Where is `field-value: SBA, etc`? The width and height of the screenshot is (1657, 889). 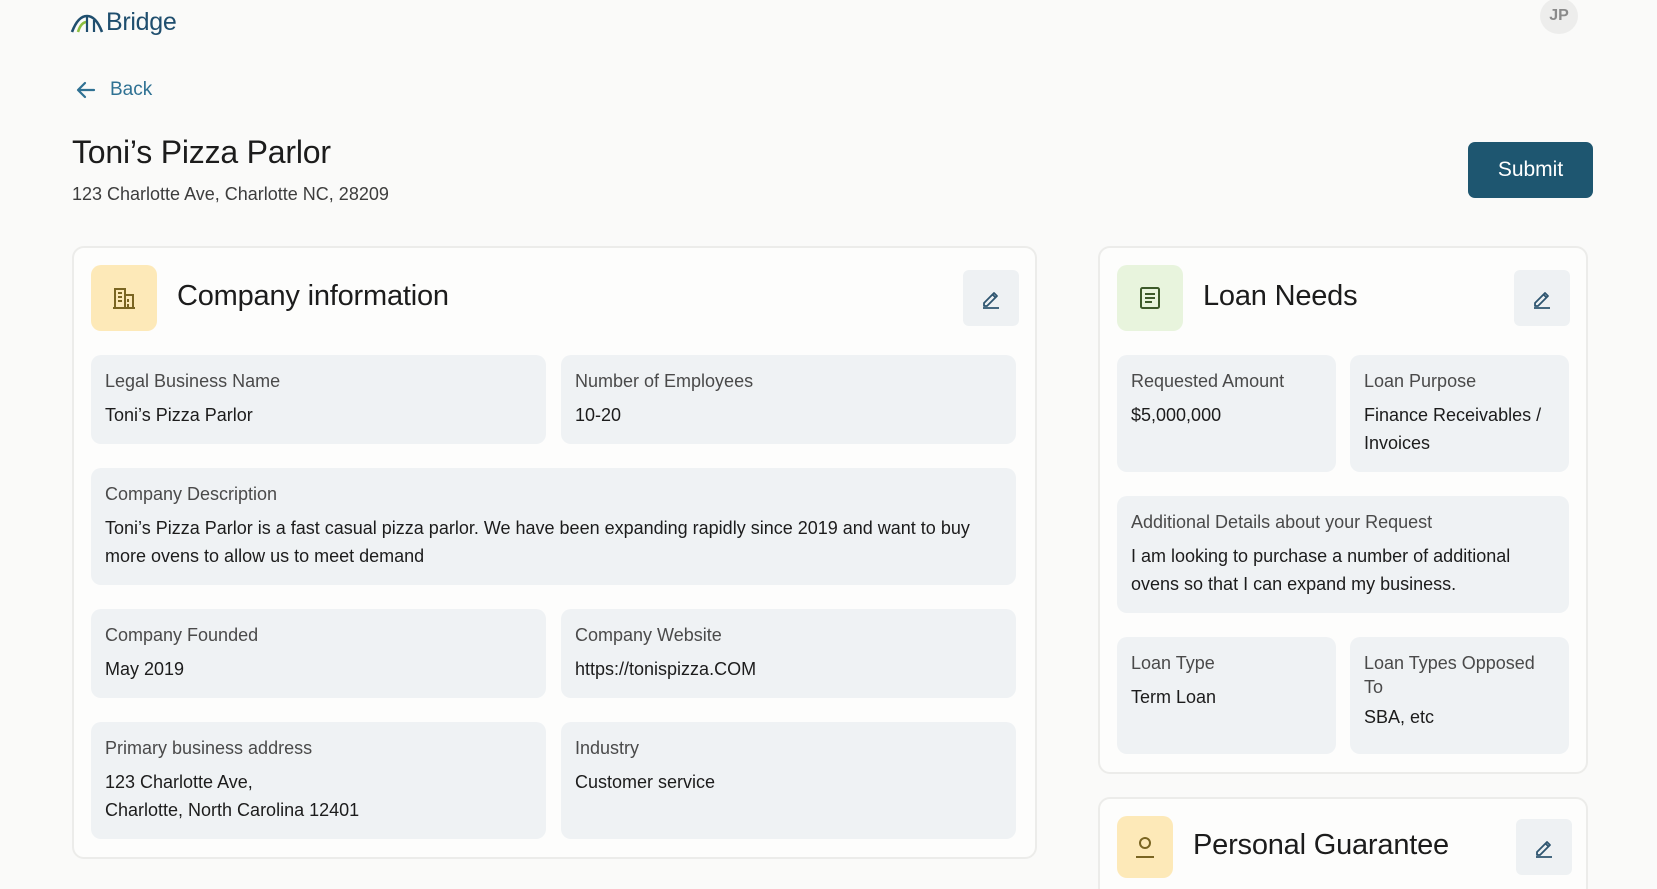 field-value: SBA, etc is located at coordinates (1399, 717).